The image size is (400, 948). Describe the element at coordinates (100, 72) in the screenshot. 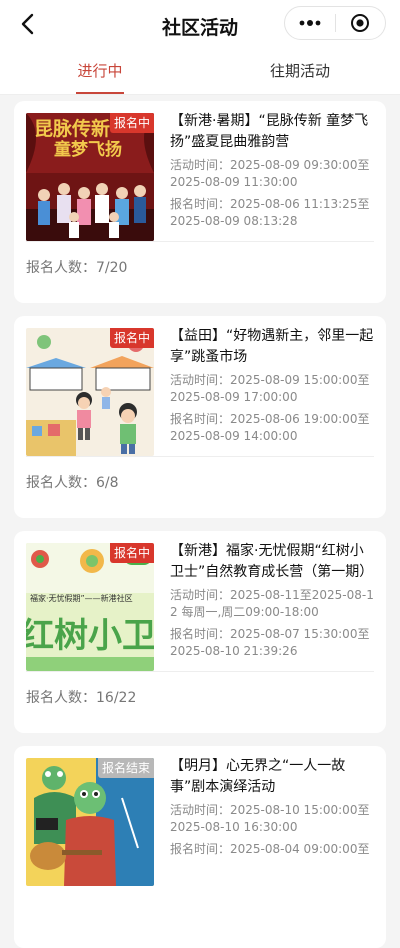

I see `tab-ongoing: 进行中` at that location.